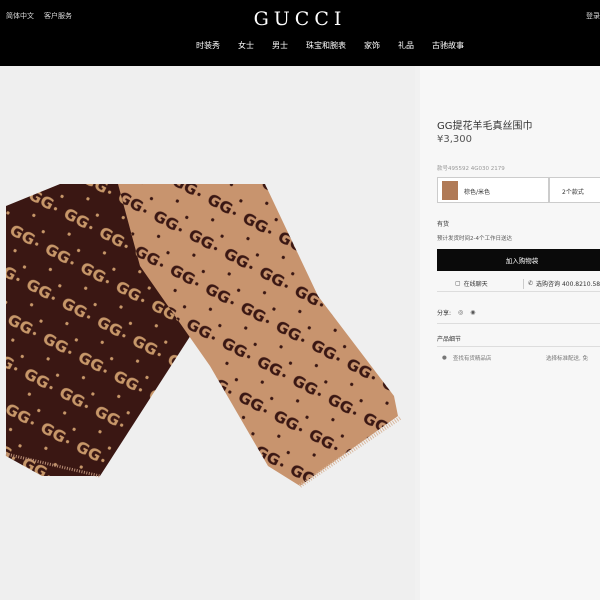 The width and height of the screenshot is (600, 600). What do you see at coordinates (300, 19) in the screenshot?
I see `brand-logo: GUCCI` at bounding box center [300, 19].